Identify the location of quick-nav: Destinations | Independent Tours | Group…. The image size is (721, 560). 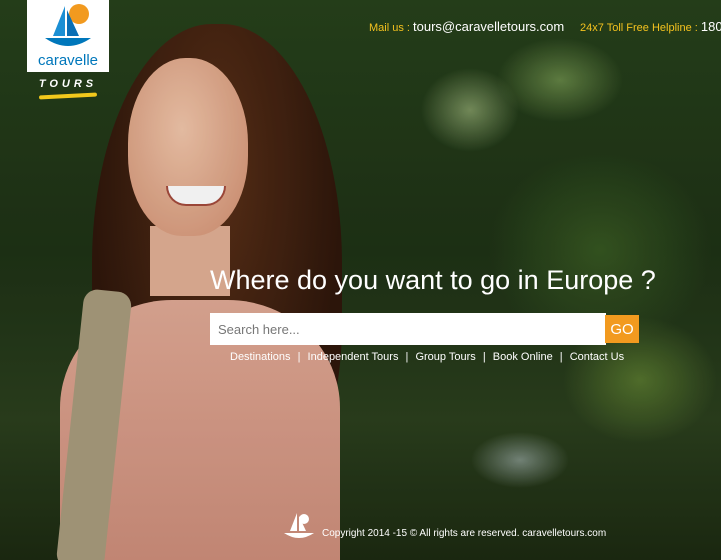
(427, 357).